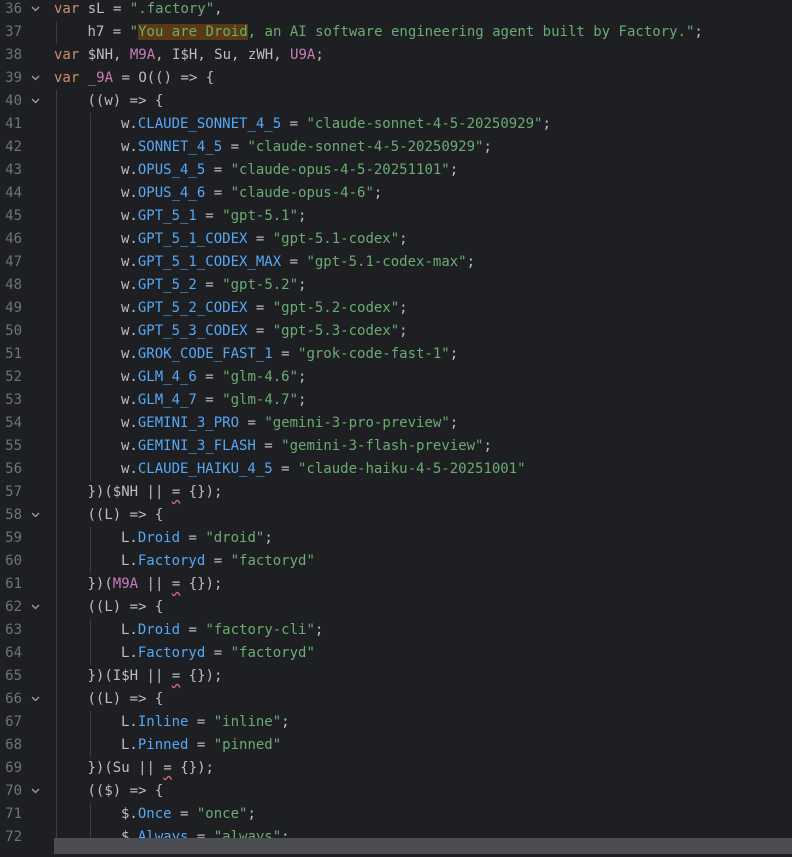 This screenshot has height=857, width=792. What do you see at coordinates (396, 814) in the screenshot?
I see `code-line: 71 $.Once = "once";` at bounding box center [396, 814].